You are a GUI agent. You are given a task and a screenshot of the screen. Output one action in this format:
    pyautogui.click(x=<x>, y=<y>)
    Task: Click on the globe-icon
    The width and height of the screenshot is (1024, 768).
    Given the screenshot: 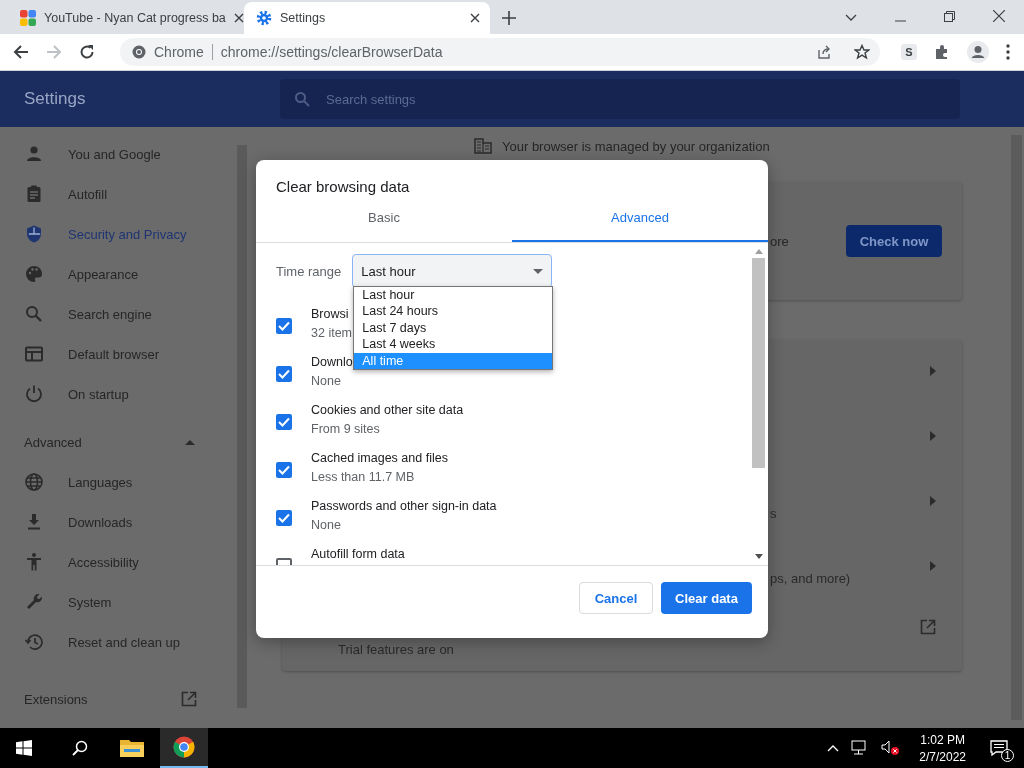 What is the action you would take?
    pyautogui.click(x=34, y=482)
    